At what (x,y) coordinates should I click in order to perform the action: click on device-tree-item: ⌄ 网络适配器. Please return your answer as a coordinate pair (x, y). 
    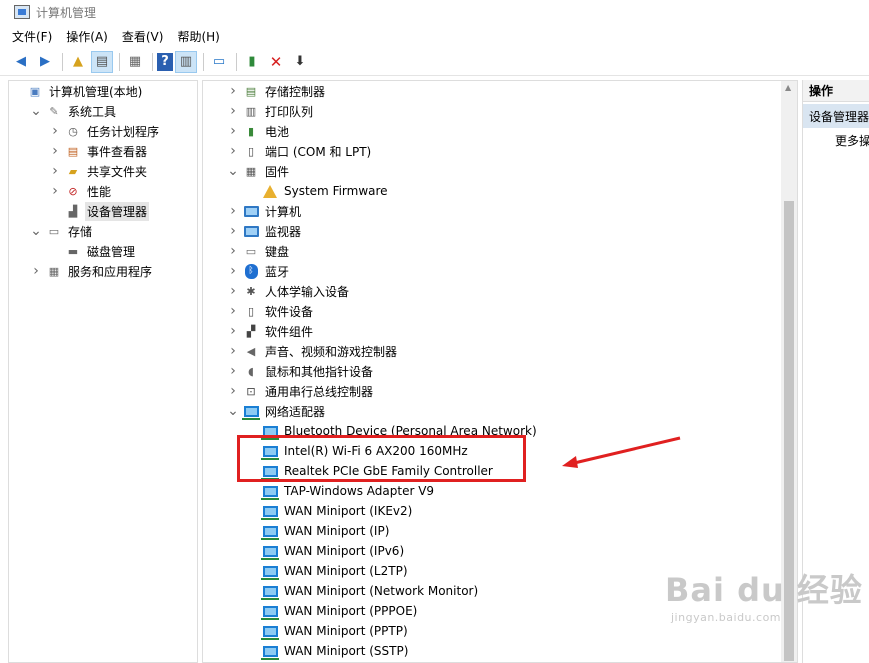
    Looking at the image, I should click on (277, 411).